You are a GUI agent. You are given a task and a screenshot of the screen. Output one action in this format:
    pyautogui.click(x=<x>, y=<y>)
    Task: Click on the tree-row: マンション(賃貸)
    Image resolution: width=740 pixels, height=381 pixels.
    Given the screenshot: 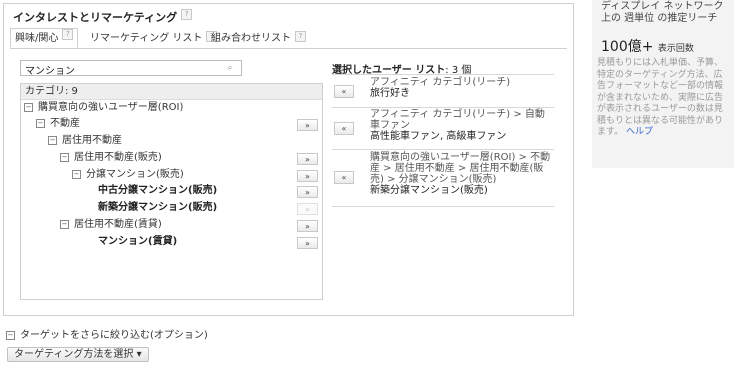 What is the action you would take?
    pyautogui.click(x=137, y=242)
    